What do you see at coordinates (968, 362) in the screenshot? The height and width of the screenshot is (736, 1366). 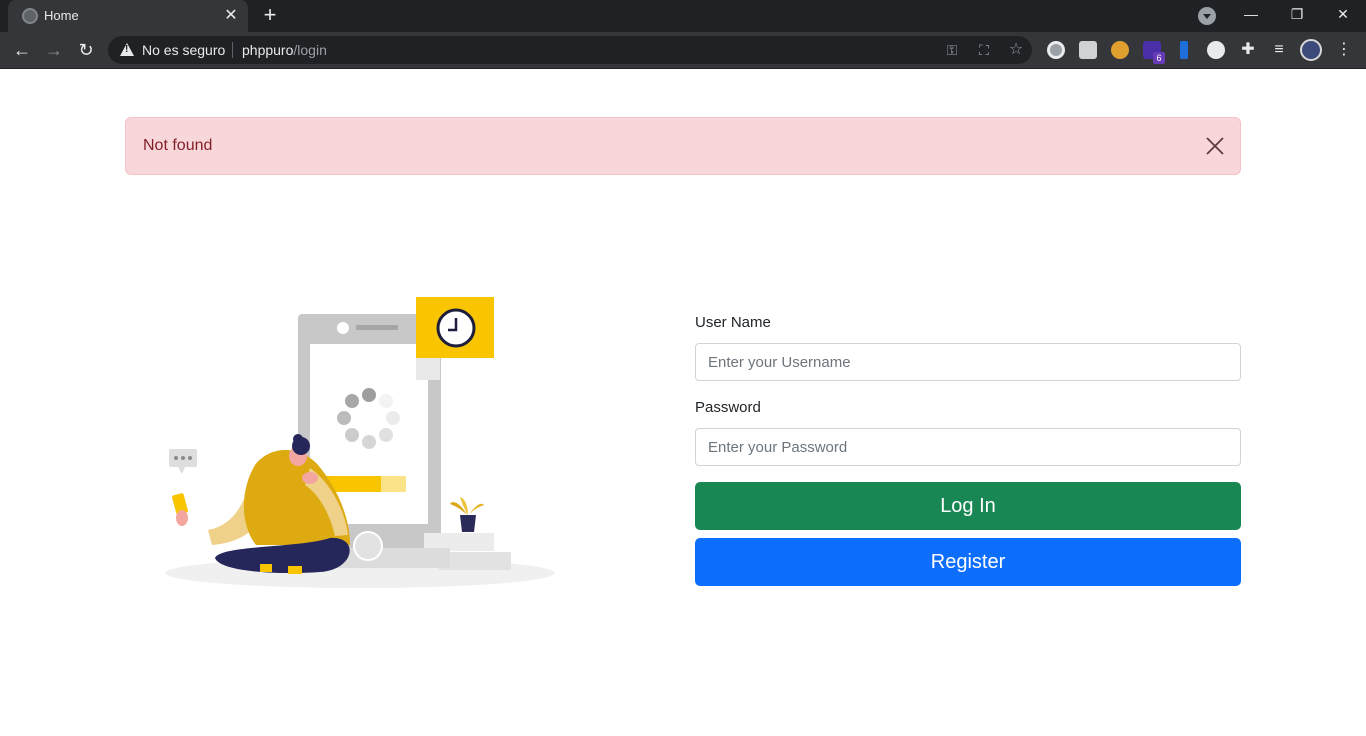 I see `username-input` at bounding box center [968, 362].